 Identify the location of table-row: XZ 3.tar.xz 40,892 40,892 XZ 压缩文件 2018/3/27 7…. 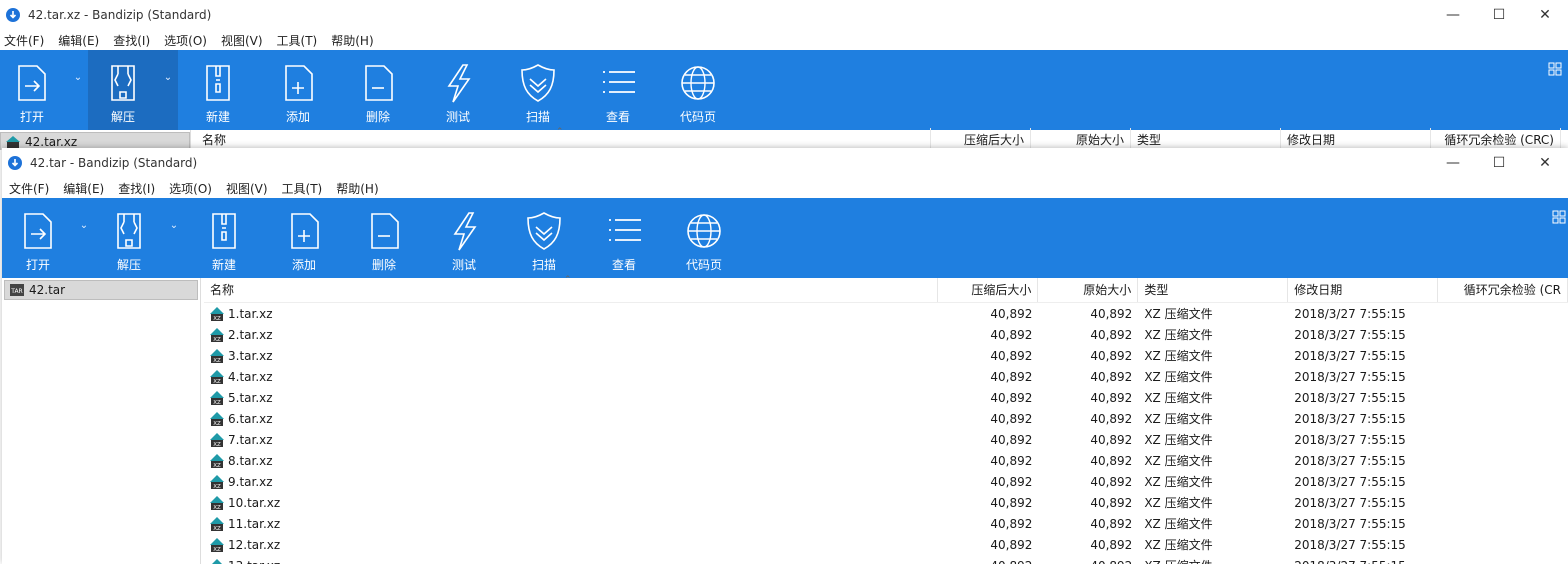
(886, 355).